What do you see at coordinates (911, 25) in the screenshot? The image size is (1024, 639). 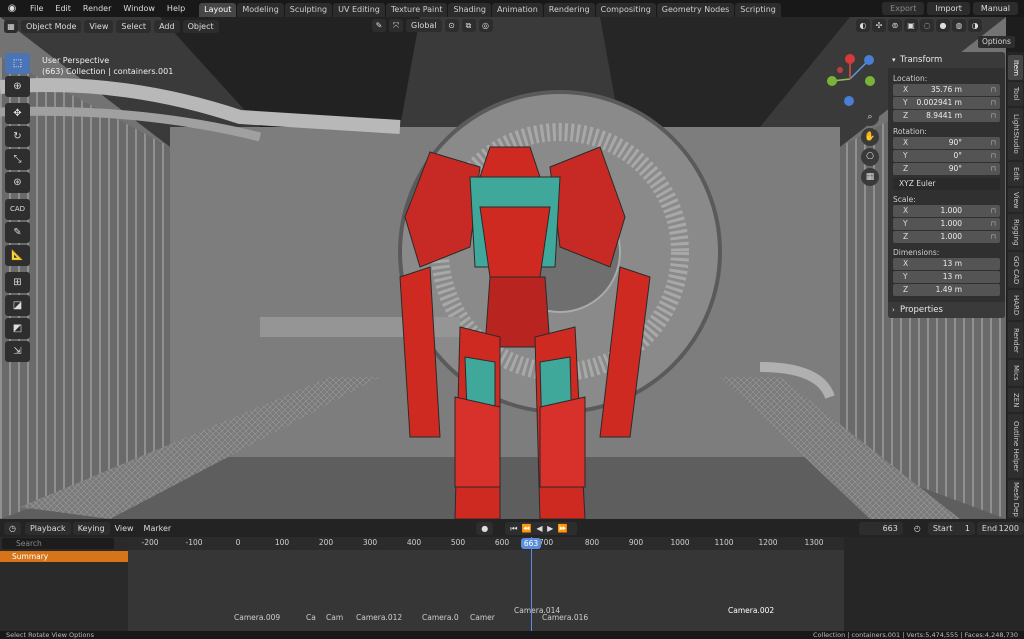 I see `xray-icon: ▣` at bounding box center [911, 25].